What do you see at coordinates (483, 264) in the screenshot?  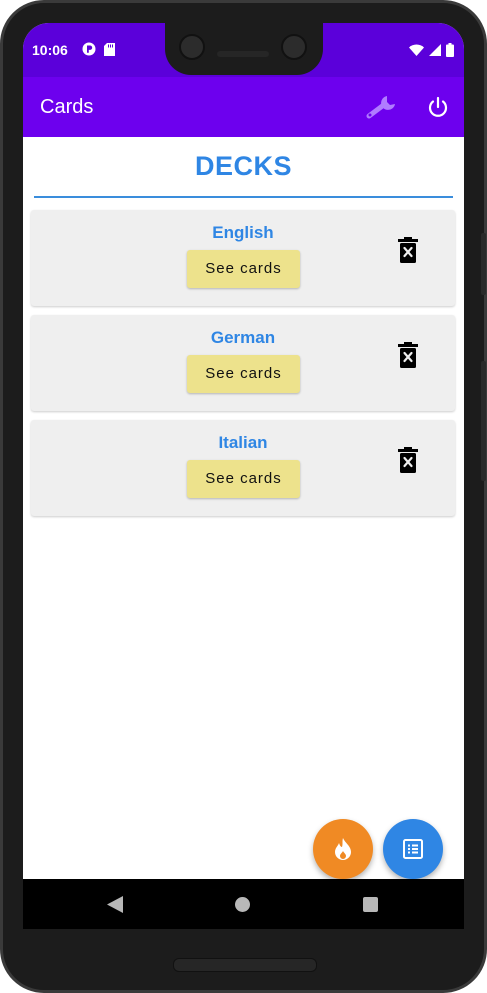 I see `power-side-button` at bounding box center [483, 264].